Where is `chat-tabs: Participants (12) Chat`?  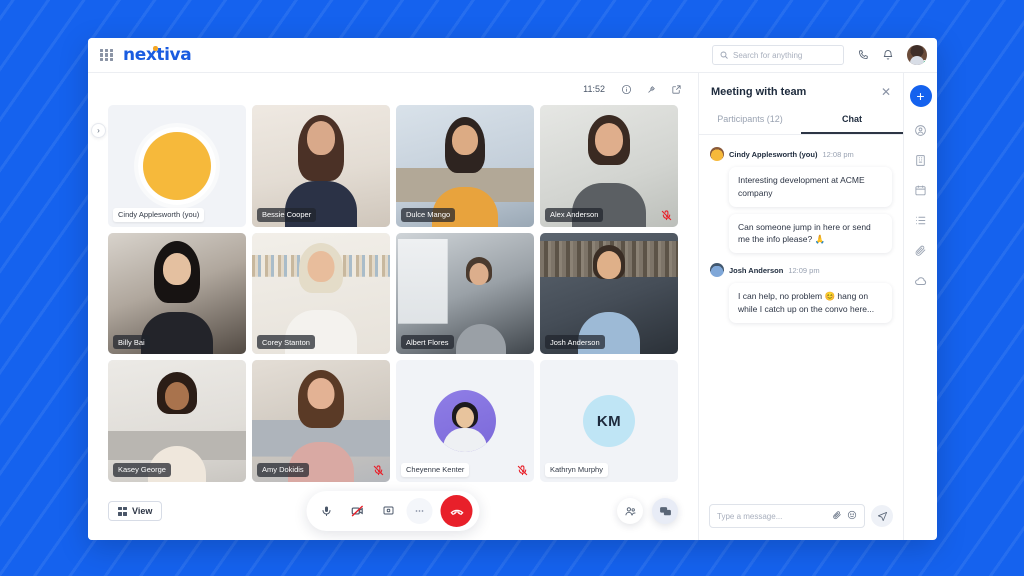 chat-tabs: Participants (12) Chat is located at coordinates (801, 121).